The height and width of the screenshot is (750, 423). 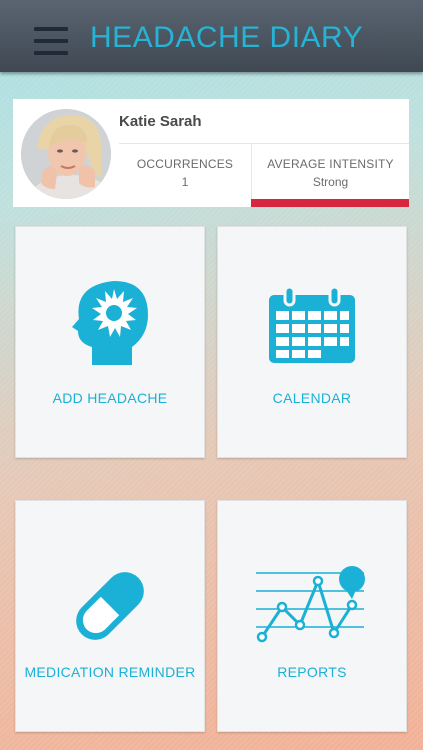 I want to click on medication-reminder-button: MEDICATION REMINDER, so click(x=110, y=616).